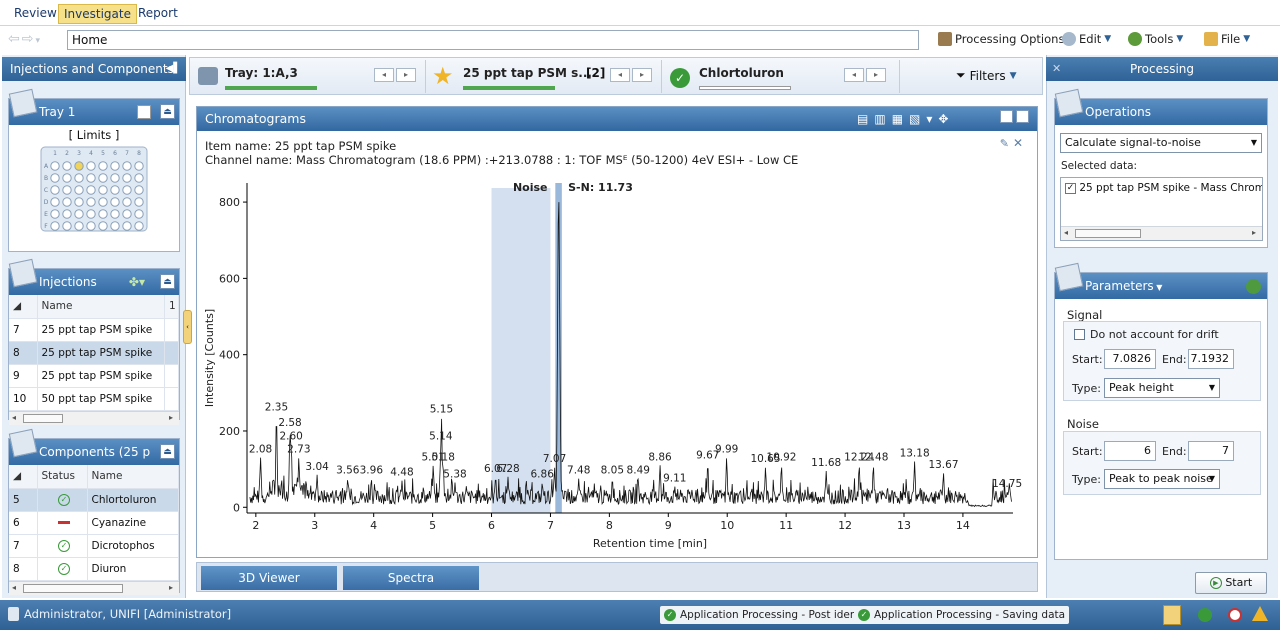 The image size is (1280, 630). What do you see at coordinates (137, 282) in the screenshot?
I see `filter-sprout-icon: ✤▾` at bounding box center [137, 282].